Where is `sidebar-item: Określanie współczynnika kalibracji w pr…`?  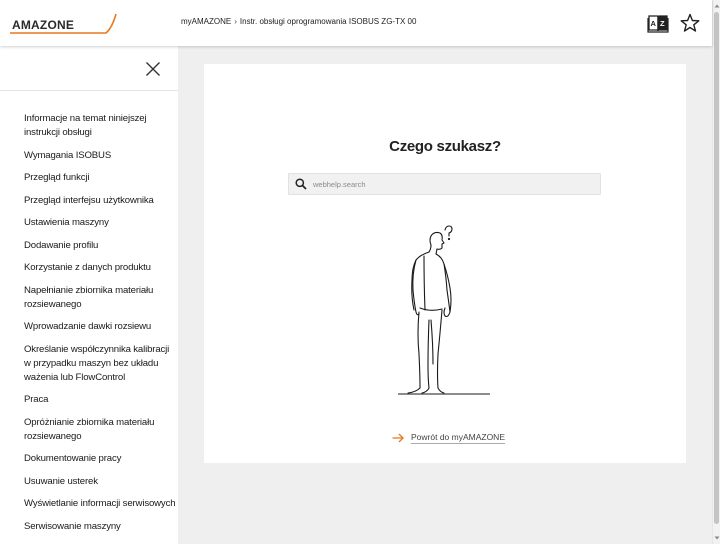 sidebar-item: Określanie współczynnika kalibracji w pr… is located at coordinates (100, 364).